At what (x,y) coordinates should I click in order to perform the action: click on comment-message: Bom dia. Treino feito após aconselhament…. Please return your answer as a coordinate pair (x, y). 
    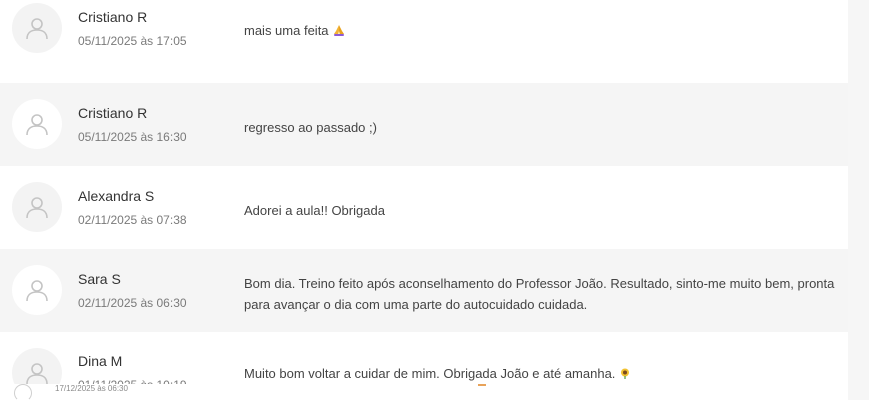
    Looking at the image, I should click on (539, 294).